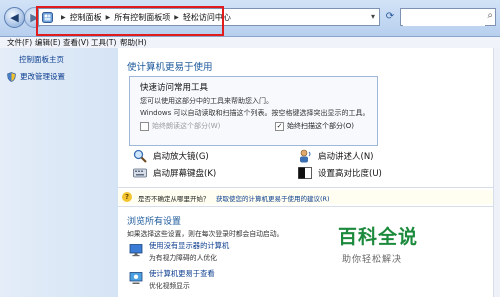 This screenshot has width=500, height=297. What do you see at coordinates (273, 198) in the screenshot?
I see `tip-suggestions-link: 获取使您的计算机更易于使用的建议(R)` at bounding box center [273, 198].